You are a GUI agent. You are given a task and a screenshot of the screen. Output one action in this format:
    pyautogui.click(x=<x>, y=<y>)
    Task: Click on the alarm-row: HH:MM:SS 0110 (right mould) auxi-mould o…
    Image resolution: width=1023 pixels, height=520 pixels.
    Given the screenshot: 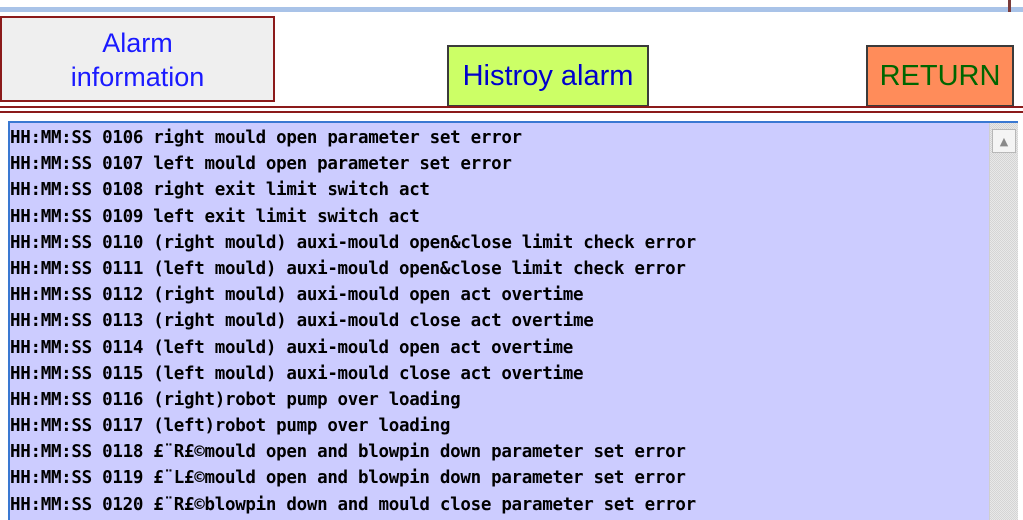 What is the action you would take?
    pyautogui.click(x=498, y=243)
    